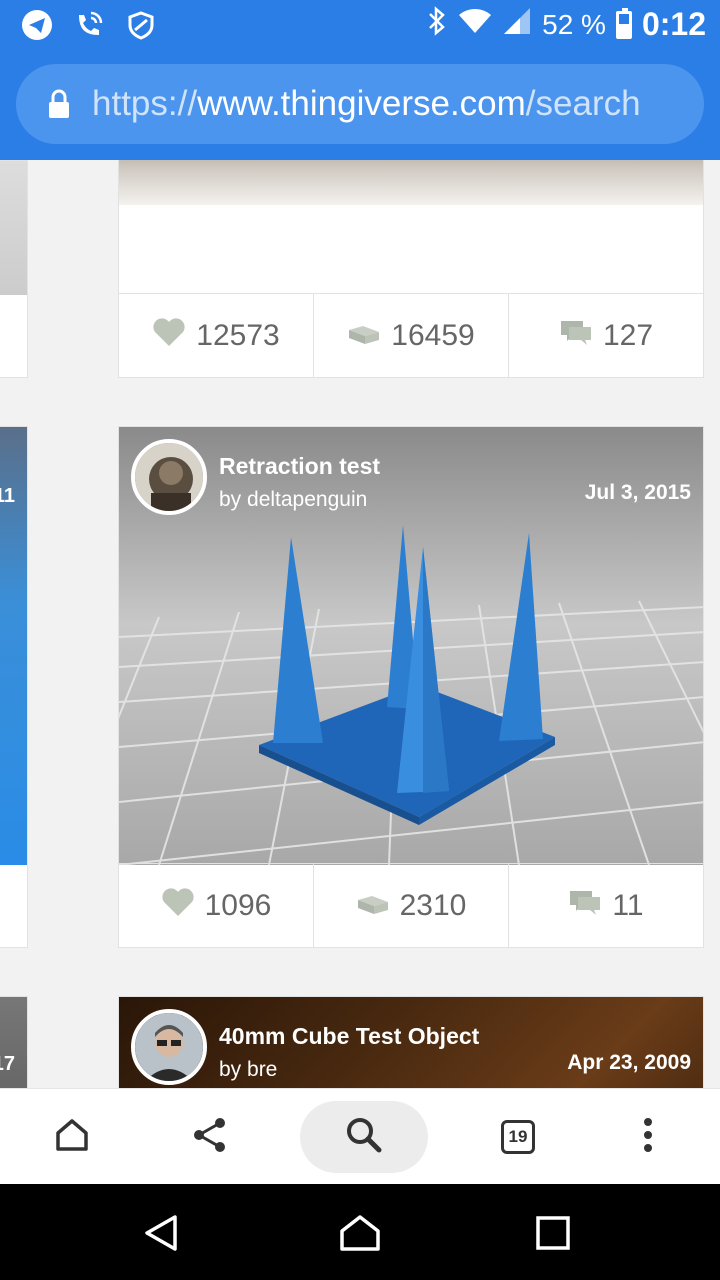 The height and width of the screenshot is (1280, 720). I want to click on result-card-left-3: 17, so click(14, 1042).